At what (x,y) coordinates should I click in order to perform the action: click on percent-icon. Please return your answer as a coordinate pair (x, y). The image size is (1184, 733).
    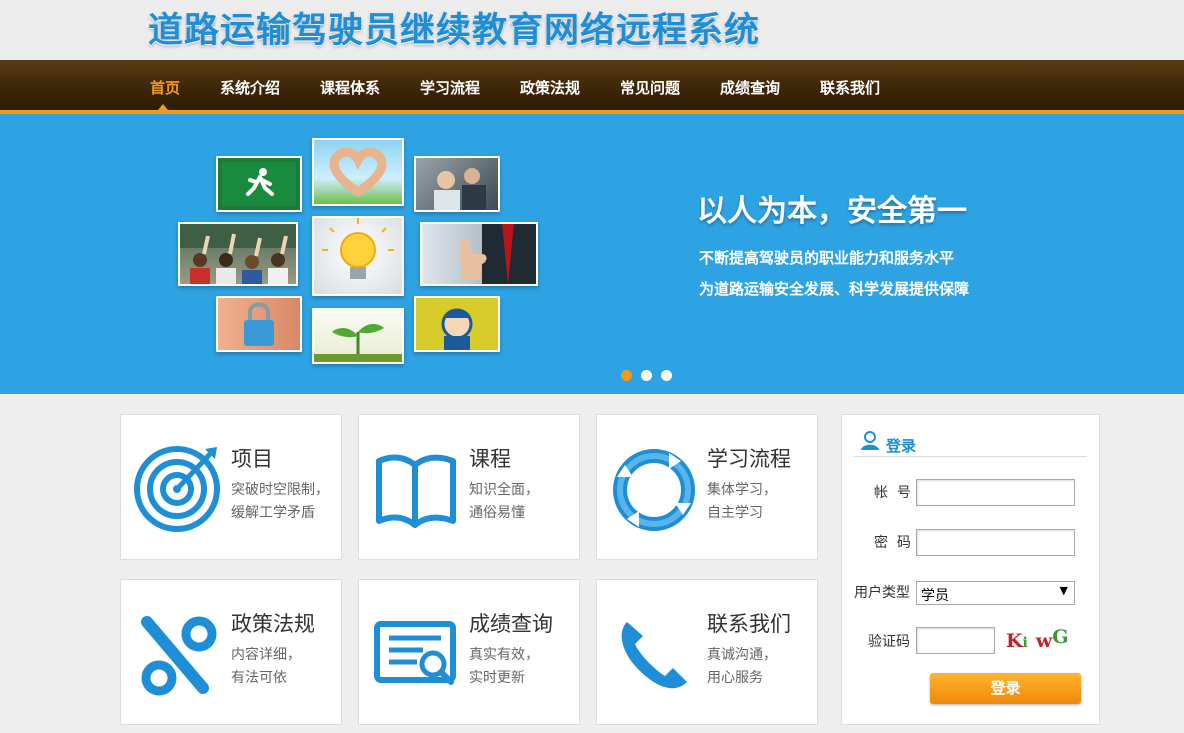
    Looking at the image, I should click on (179, 656).